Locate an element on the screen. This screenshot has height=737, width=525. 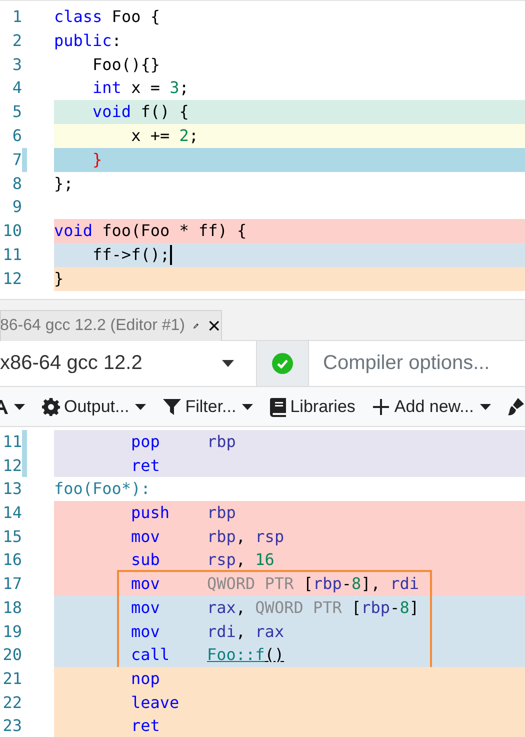
instruction-operands: rsp, 16 is located at coordinates (240, 560).